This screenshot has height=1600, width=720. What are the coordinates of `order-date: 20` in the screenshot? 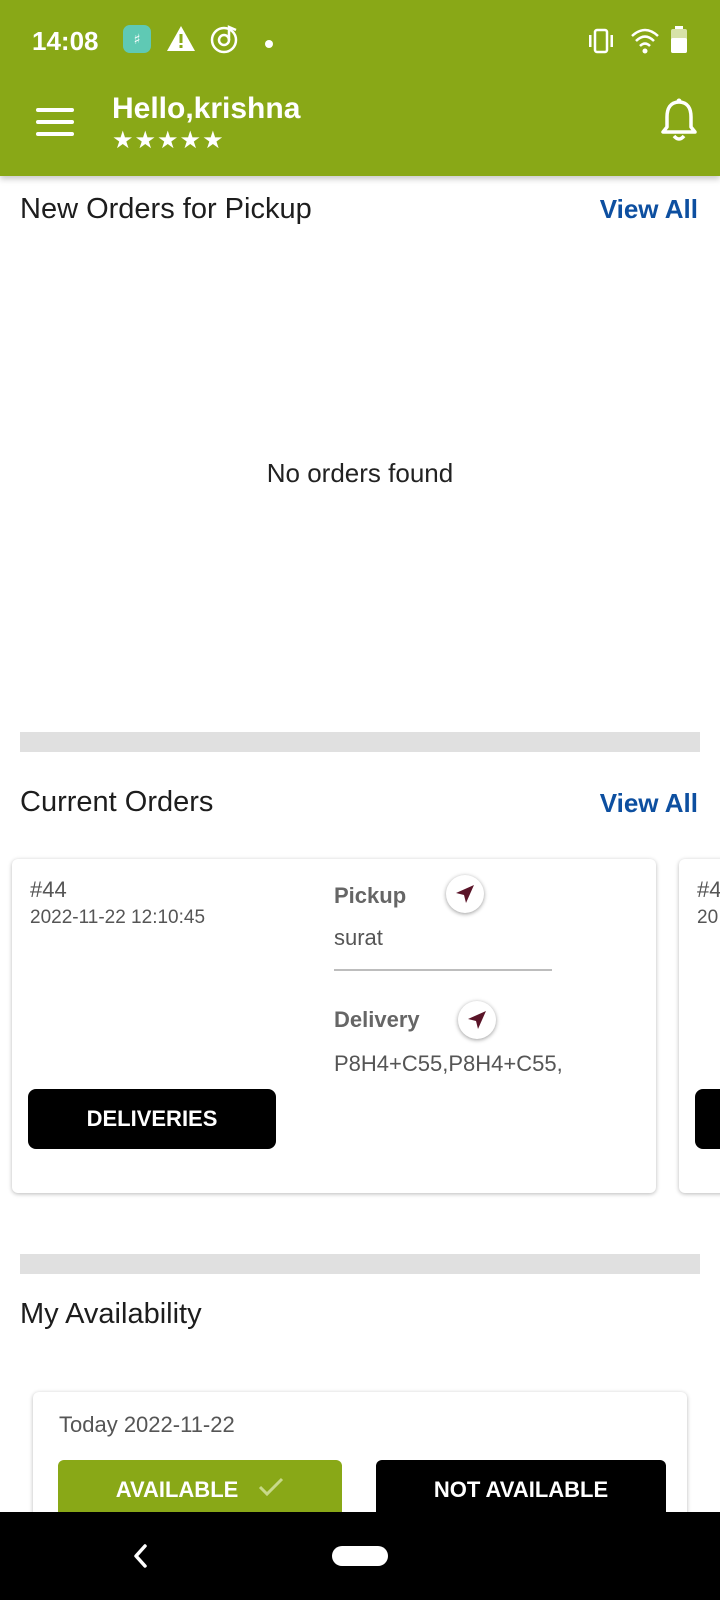 It's located at (708, 917).